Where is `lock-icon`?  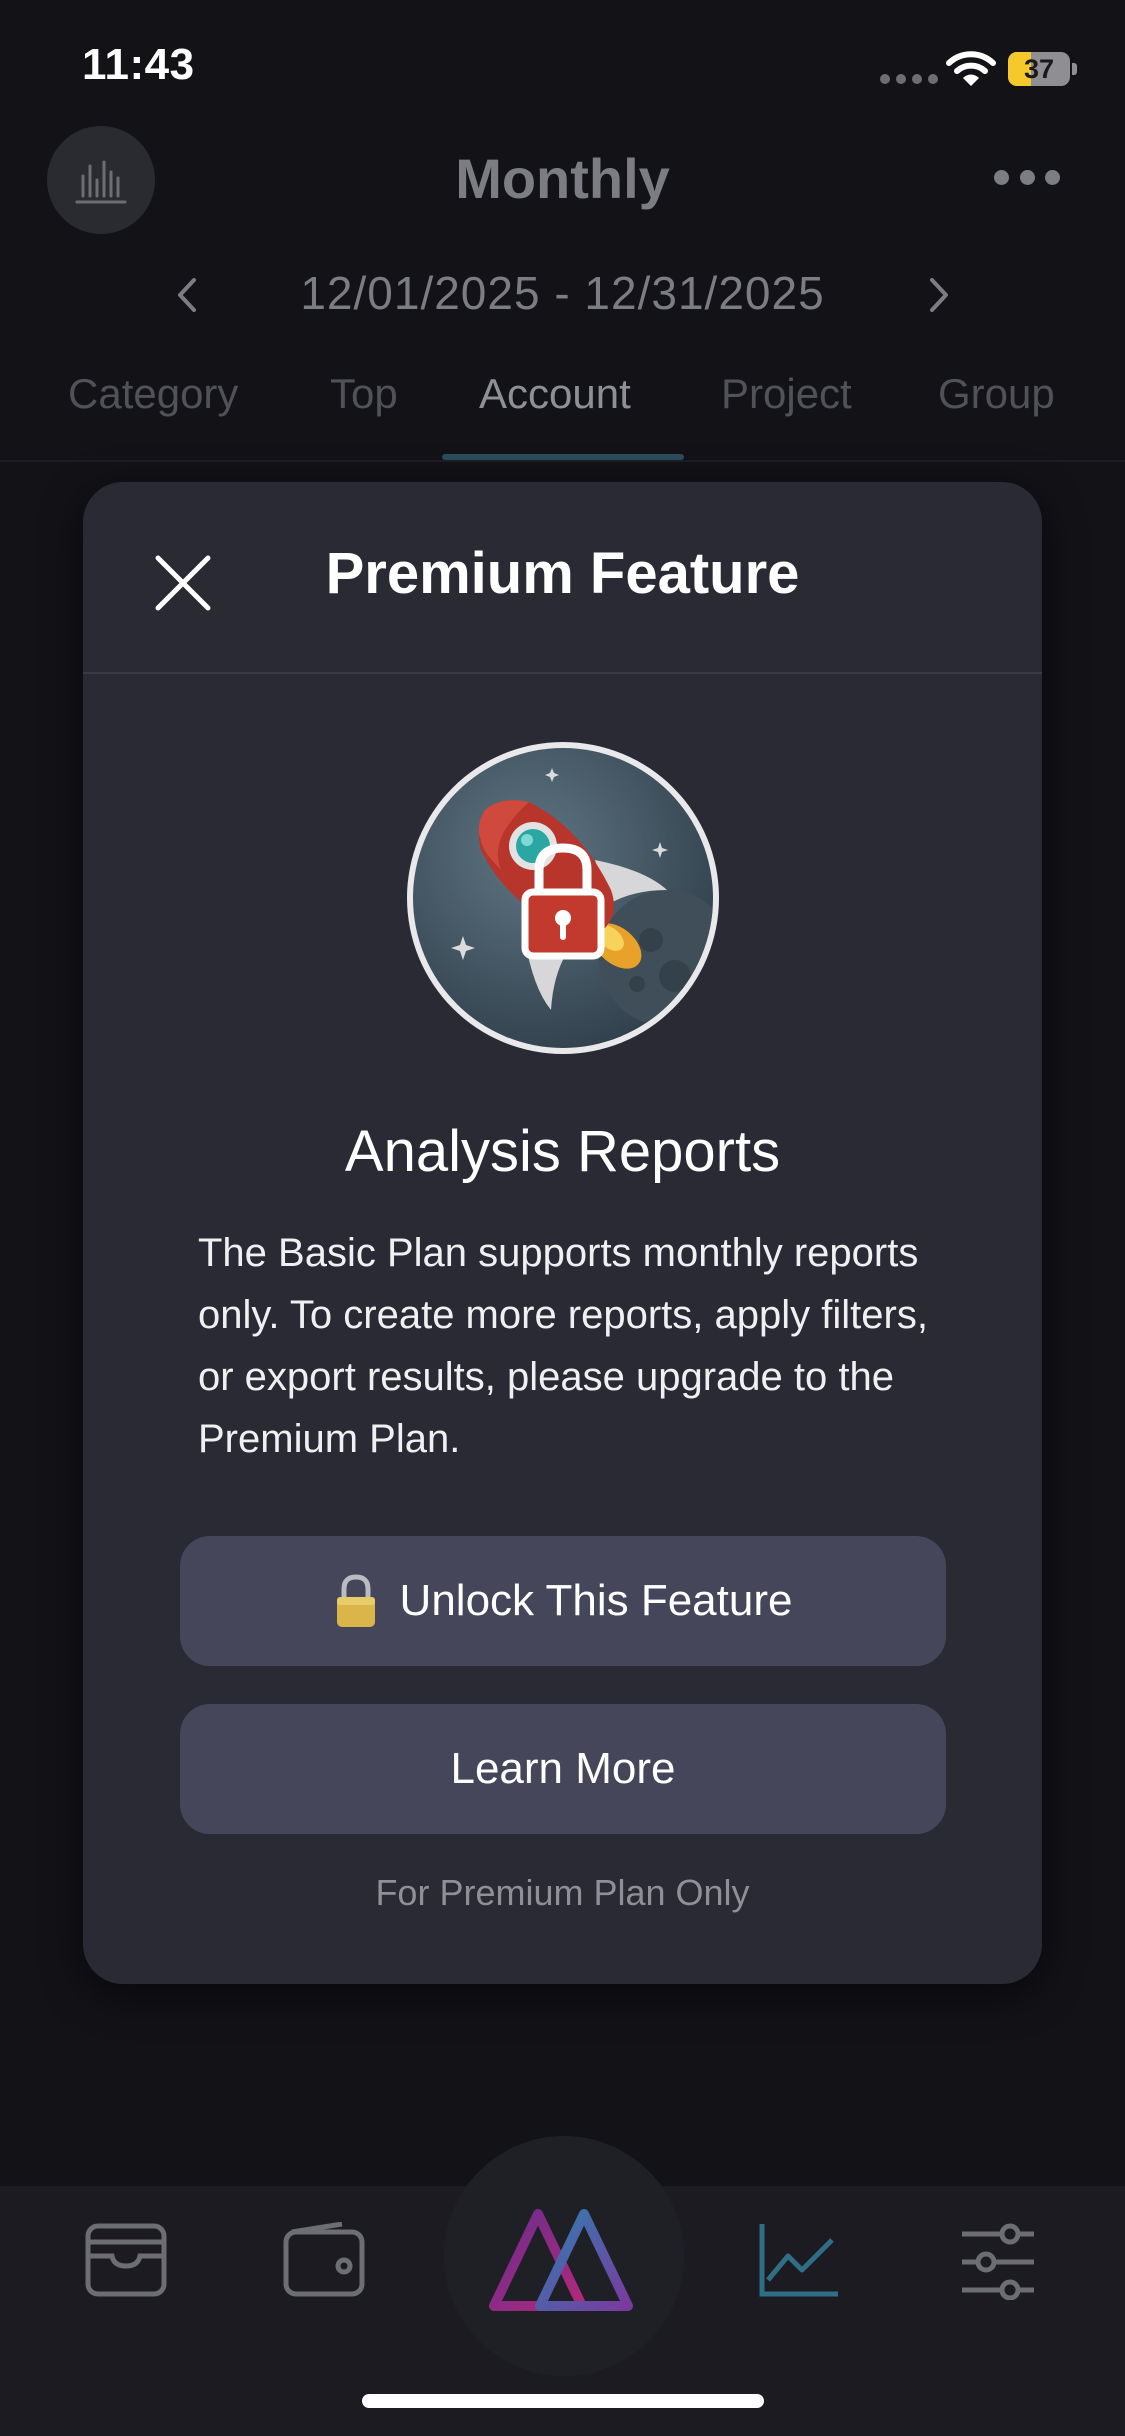
lock-icon is located at coordinates (355, 1600).